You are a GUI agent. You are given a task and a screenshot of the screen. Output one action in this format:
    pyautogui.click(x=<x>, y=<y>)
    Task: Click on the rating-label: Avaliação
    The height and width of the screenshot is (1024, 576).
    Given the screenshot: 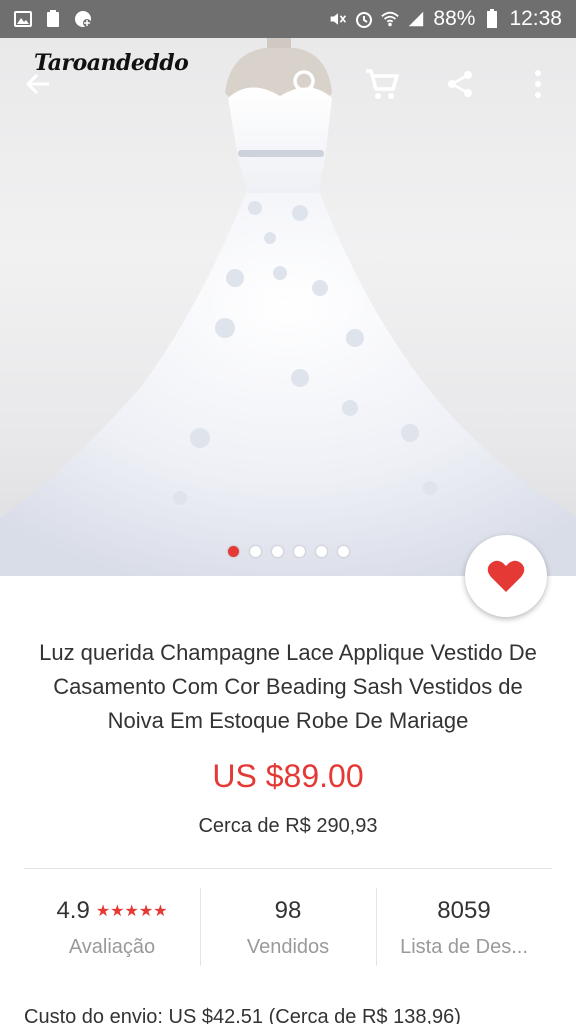 What is the action you would take?
    pyautogui.click(x=112, y=947)
    